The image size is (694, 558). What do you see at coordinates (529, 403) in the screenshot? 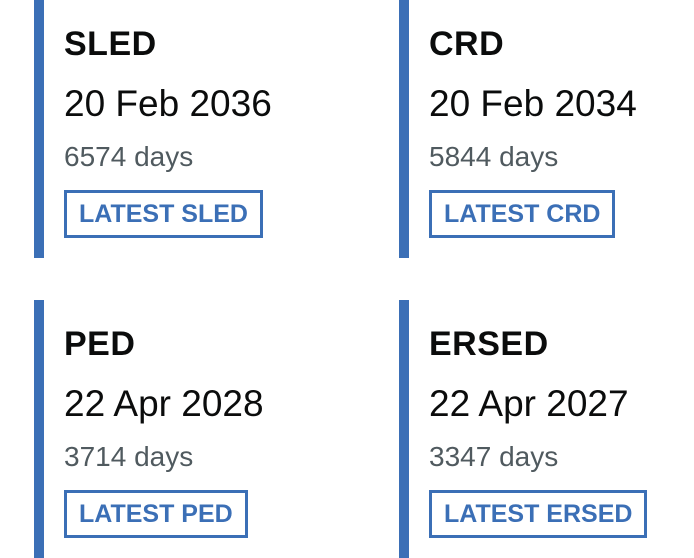
I see `card-date: 22 Apr 2027` at bounding box center [529, 403].